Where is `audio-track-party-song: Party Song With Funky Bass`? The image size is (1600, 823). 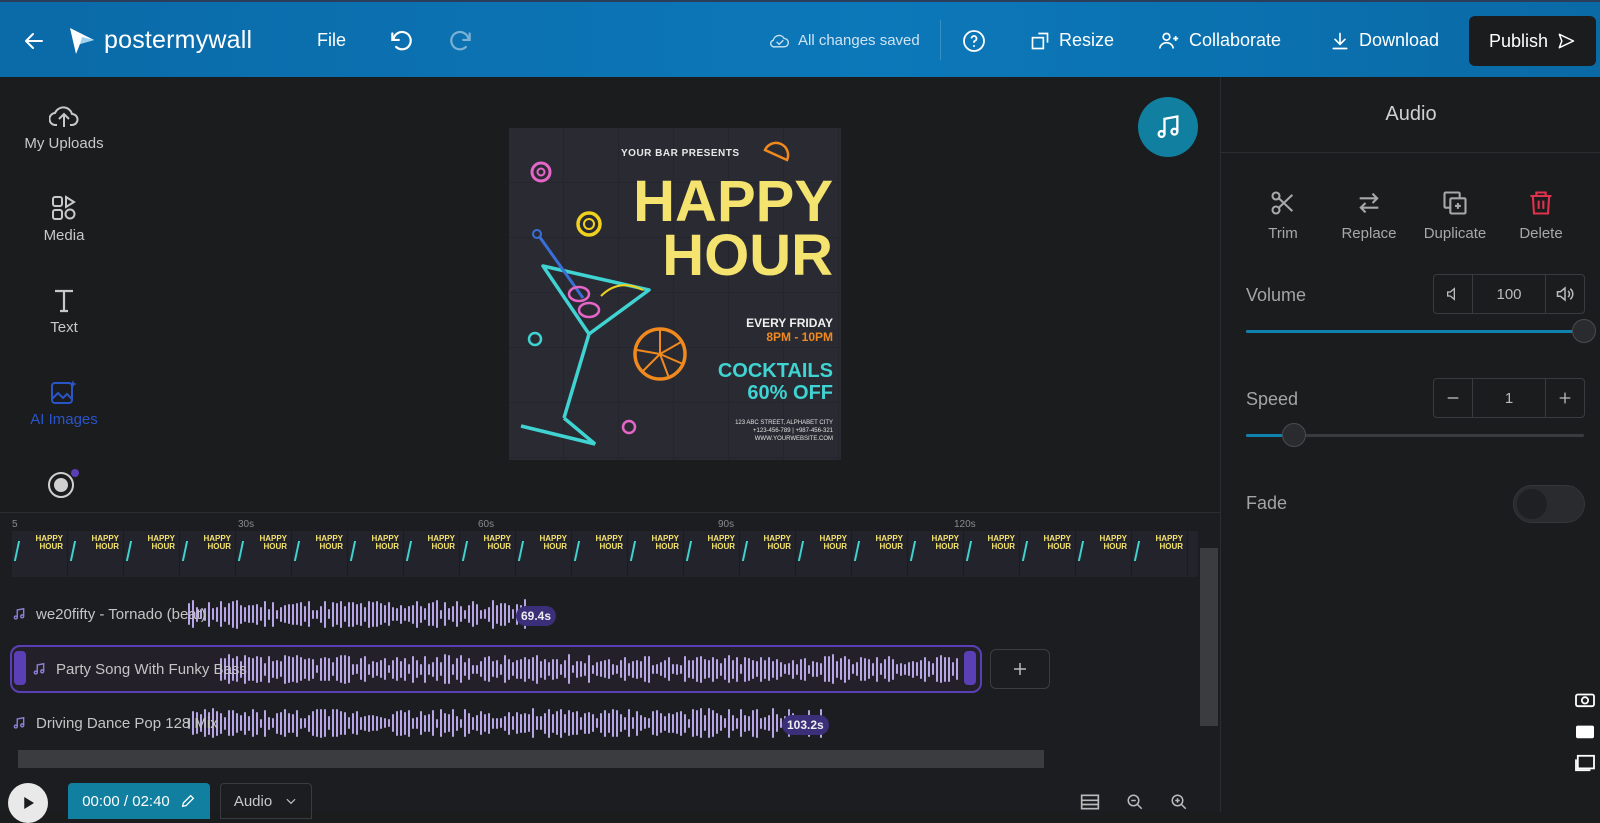 audio-track-party-song: Party Song With Funky Bass is located at coordinates (496, 669).